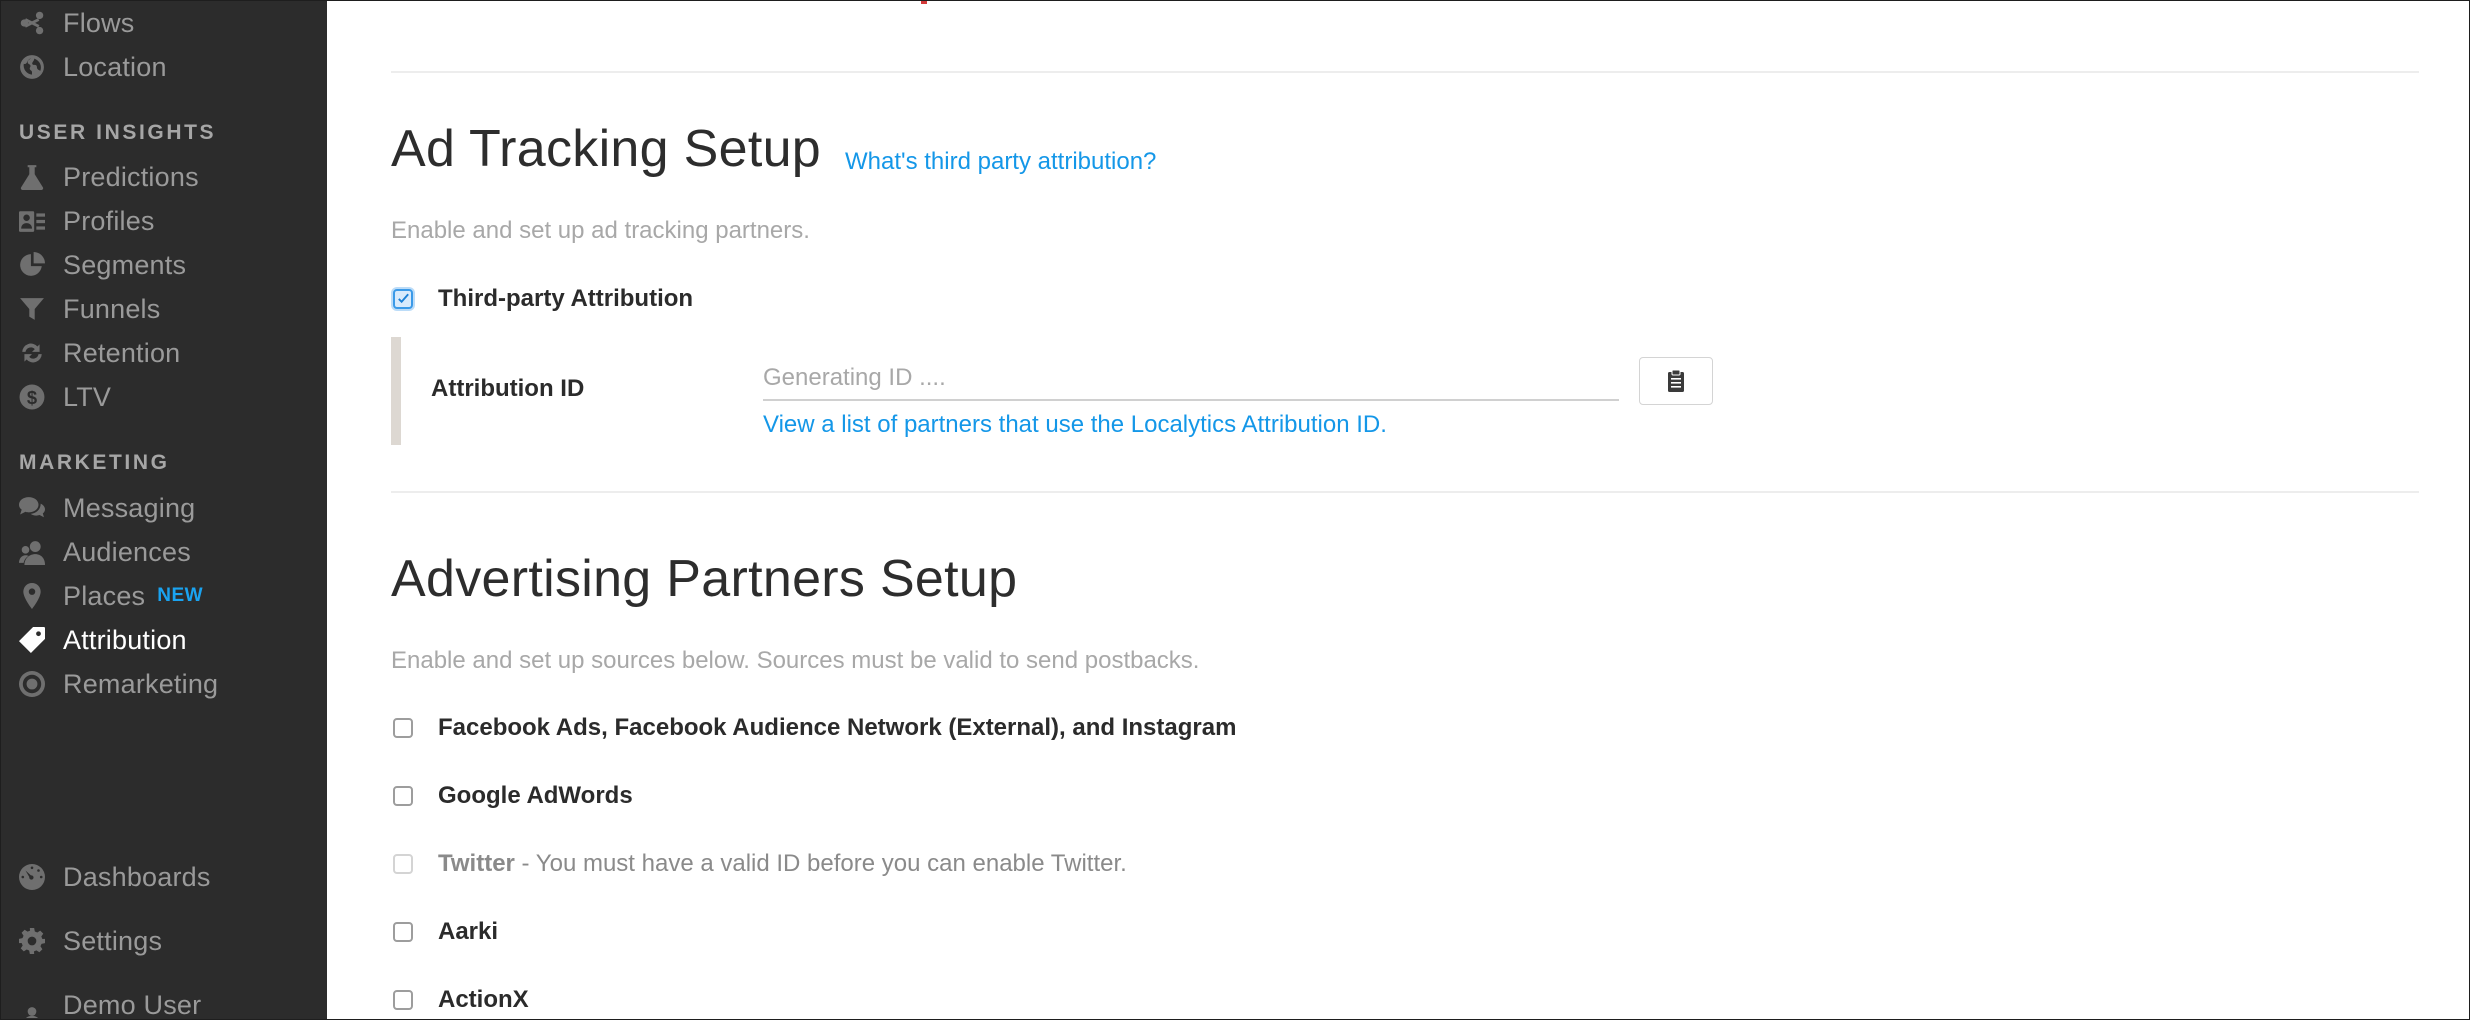 This screenshot has width=2470, height=1020. Describe the element at coordinates (32, 640) in the screenshot. I see `tag-icon` at that location.